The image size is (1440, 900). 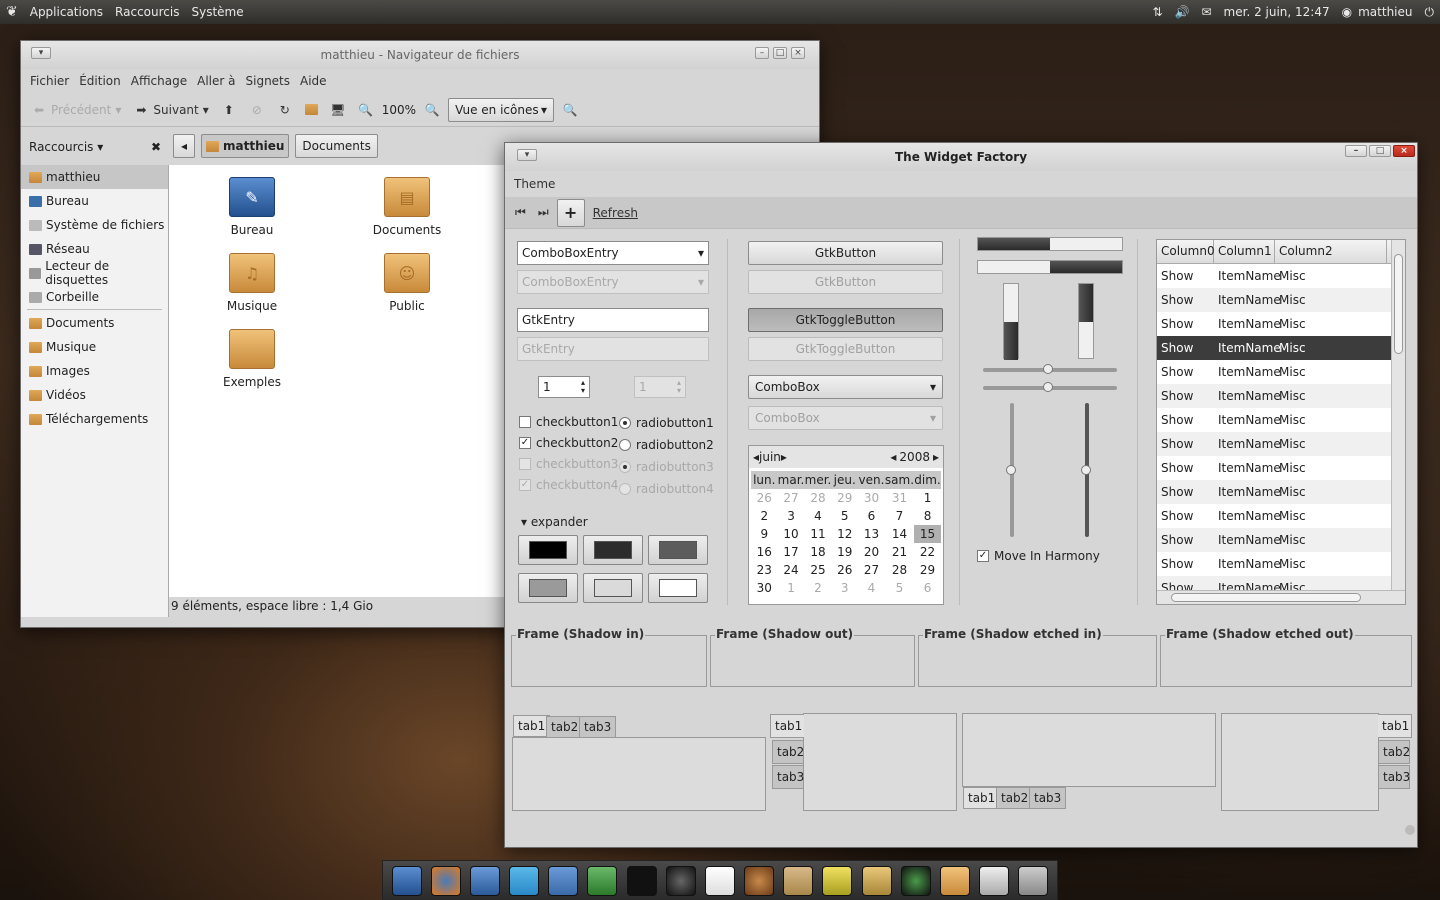 I want to click on calendar-day: 18, so click(x=818, y=552).